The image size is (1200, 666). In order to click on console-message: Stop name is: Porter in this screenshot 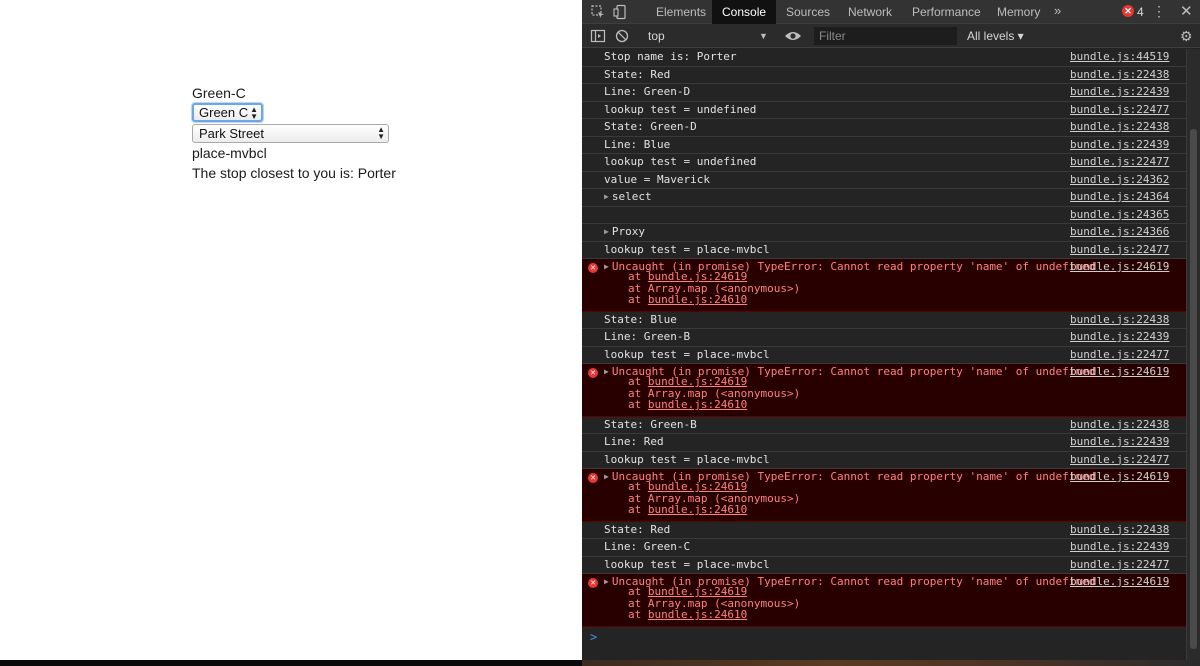, I will do `click(670, 57)`.